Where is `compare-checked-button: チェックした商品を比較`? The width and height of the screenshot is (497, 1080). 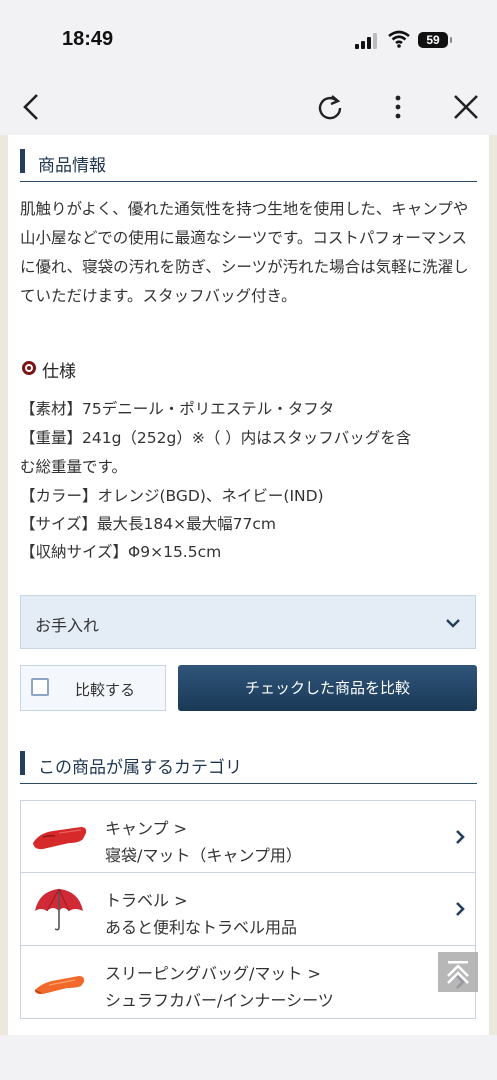 compare-checked-button: チェックした商品を比較 is located at coordinates (327, 688).